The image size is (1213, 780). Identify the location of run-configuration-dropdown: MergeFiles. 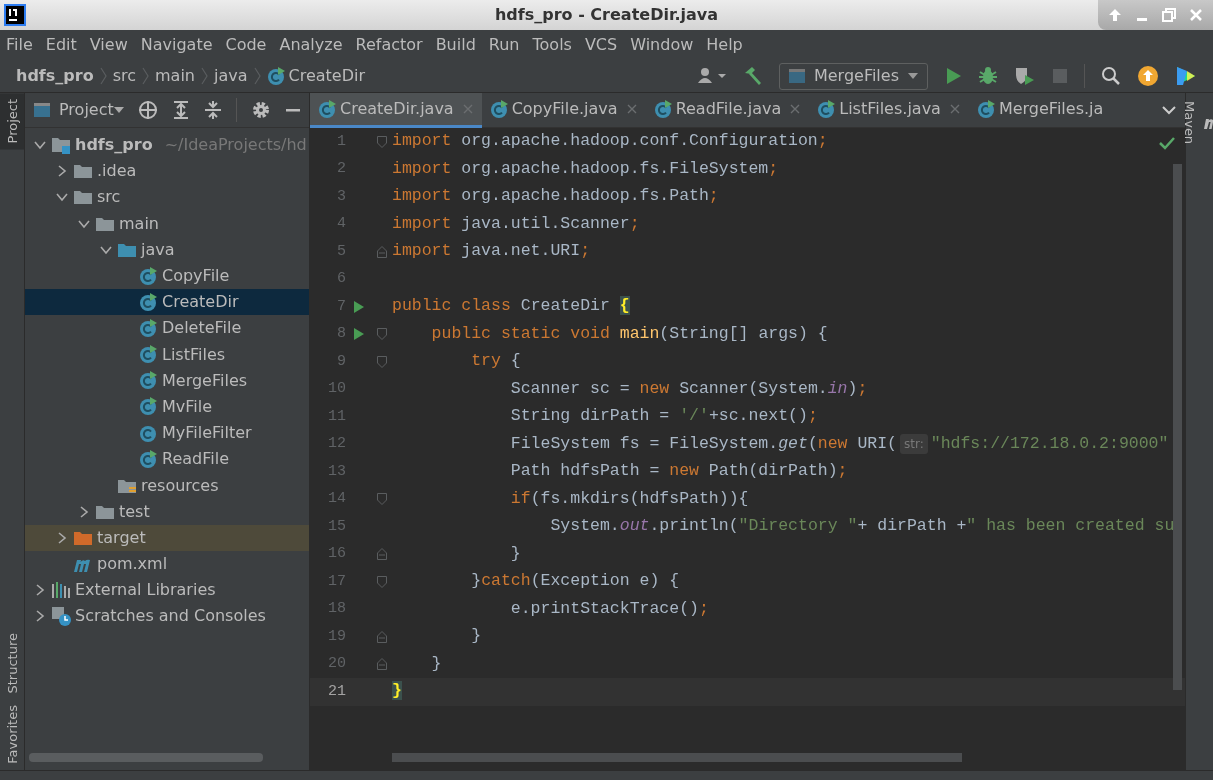
(853, 76).